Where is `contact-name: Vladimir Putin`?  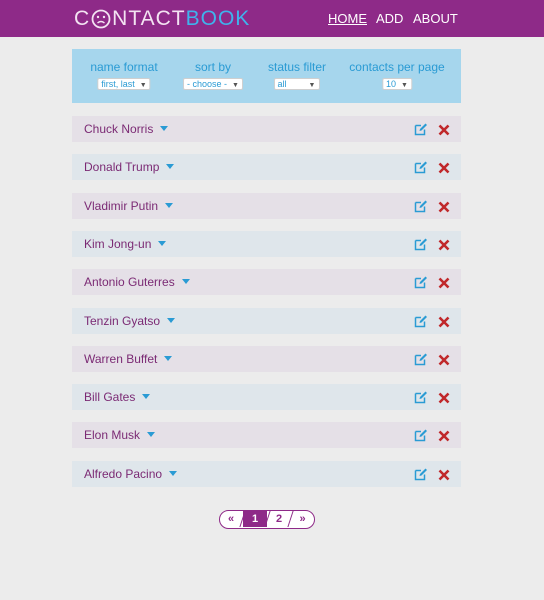 contact-name: Vladimir Putin is located at coordinates (129, 206).